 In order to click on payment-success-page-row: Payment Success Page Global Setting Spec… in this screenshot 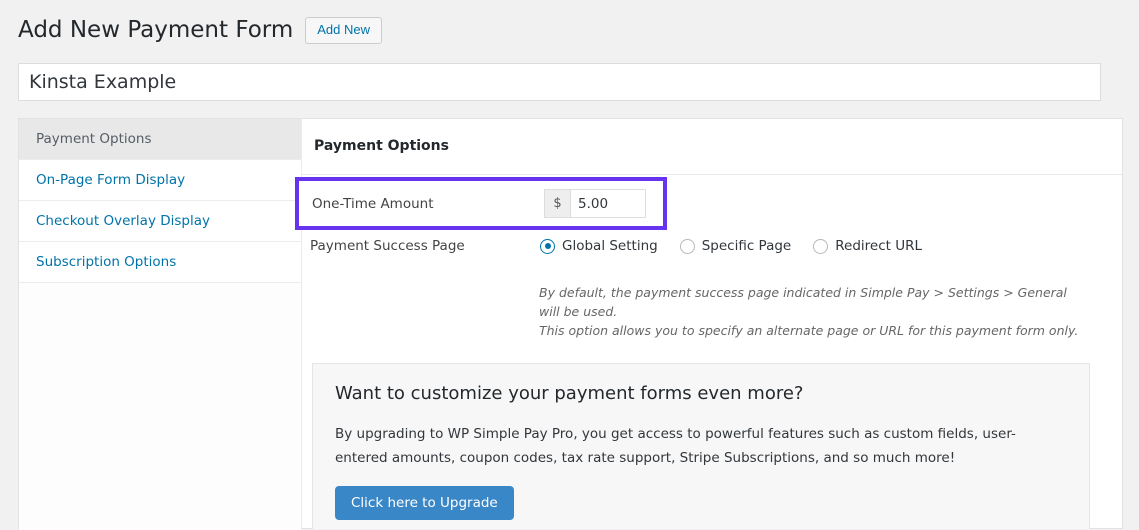, I will do `click(616, 246)`.